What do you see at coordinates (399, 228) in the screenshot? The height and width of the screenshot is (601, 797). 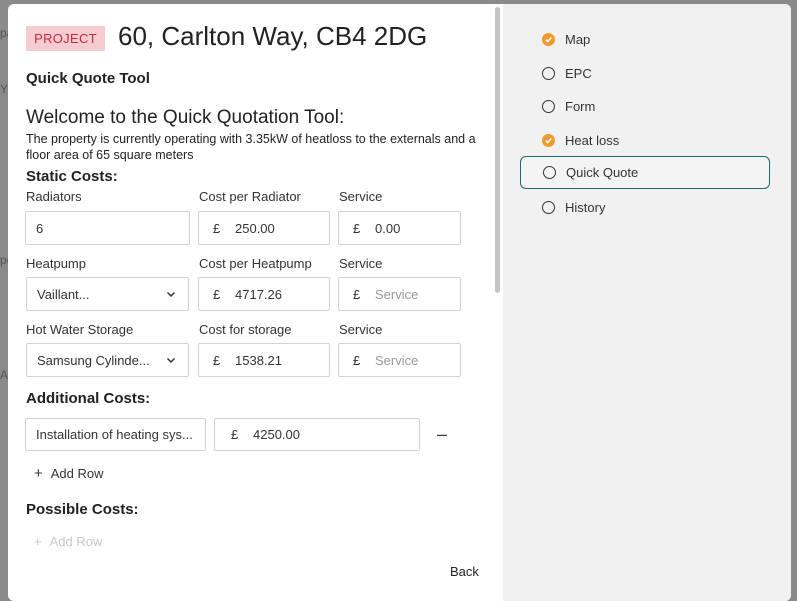 I see `radiator-service-input: £ 0.00` at bounding box center [399, 228].